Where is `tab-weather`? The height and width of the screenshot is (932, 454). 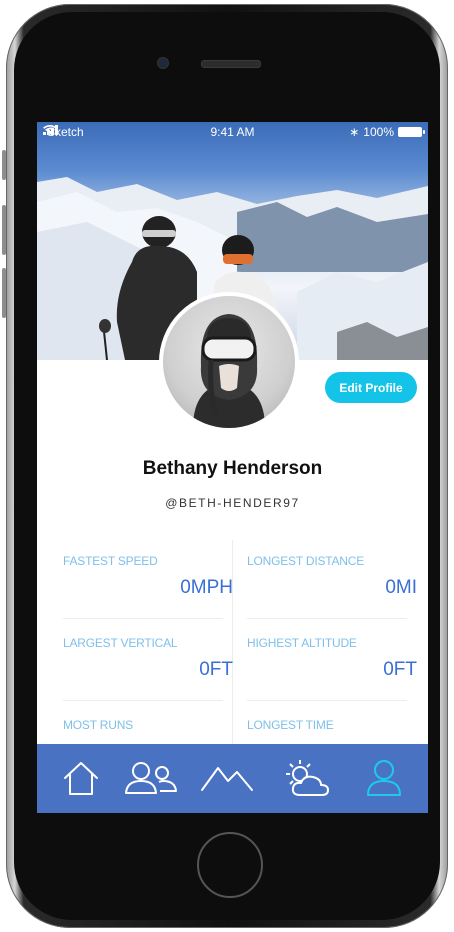
tab-weather is located at coordinates (307, 778).